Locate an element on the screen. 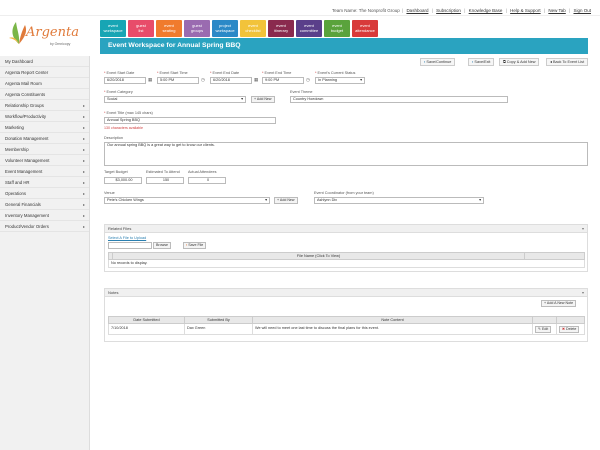  actual-attend-input: 0 is located at coordinates (207, 180).